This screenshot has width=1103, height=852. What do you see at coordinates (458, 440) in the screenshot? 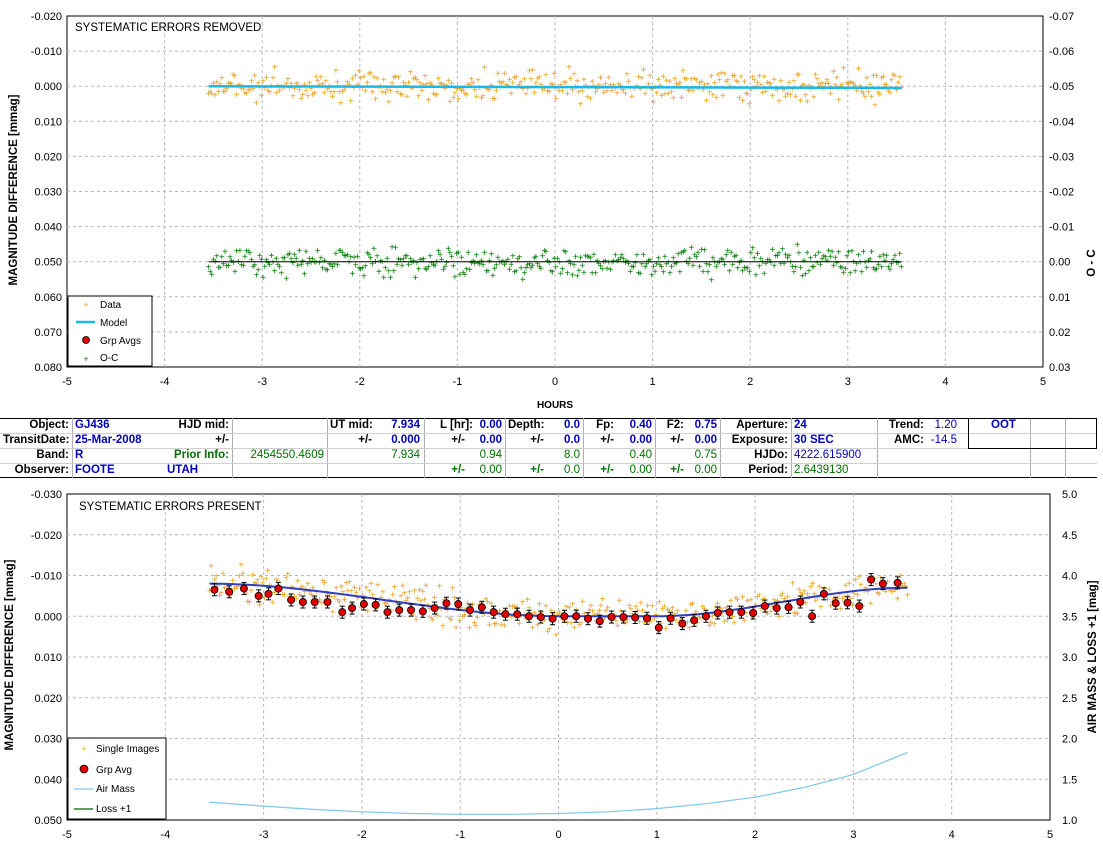
I see `l-pm-label: +/-` at bounding box center [458, 440].